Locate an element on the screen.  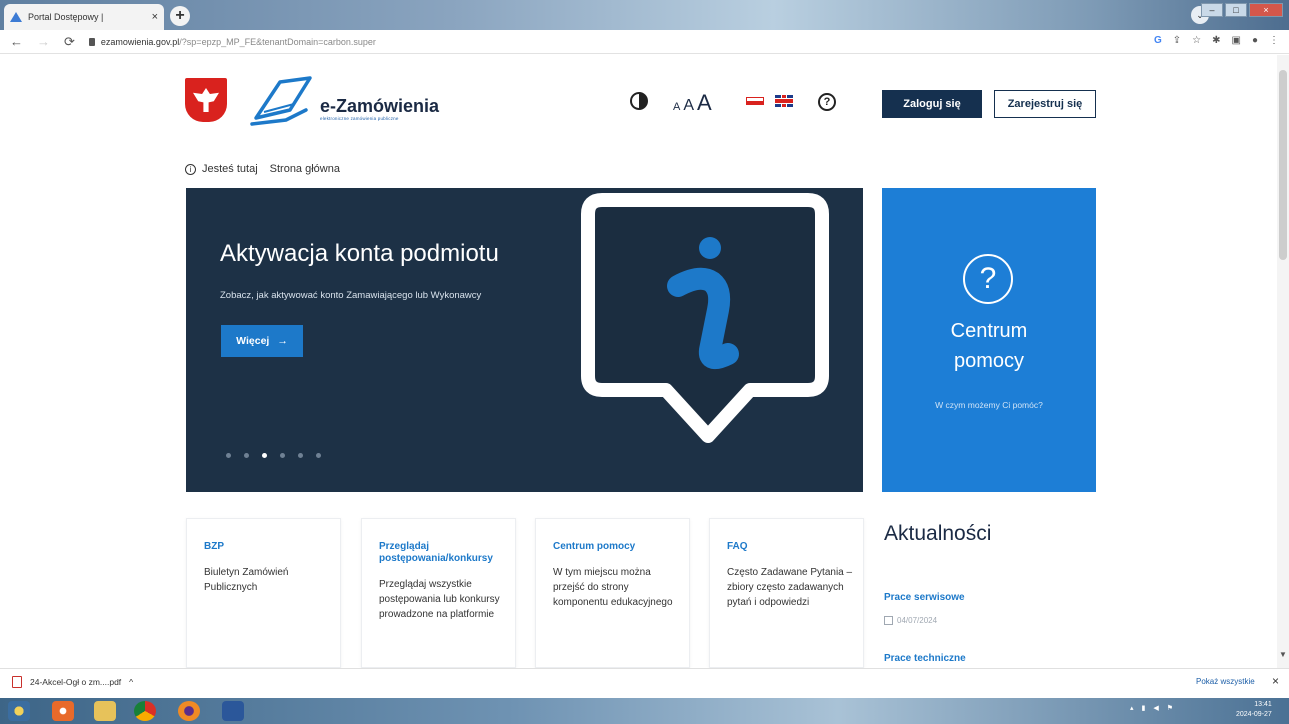
minimize-button: – is located at coordinates (1212, 10).